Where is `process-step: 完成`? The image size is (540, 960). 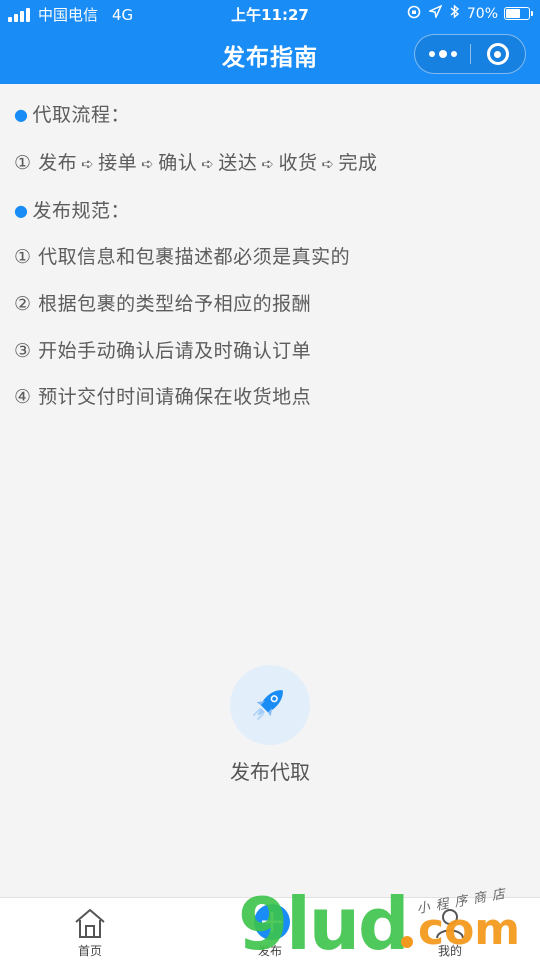
process-step: 完成 is located at coordinates (358, 163).